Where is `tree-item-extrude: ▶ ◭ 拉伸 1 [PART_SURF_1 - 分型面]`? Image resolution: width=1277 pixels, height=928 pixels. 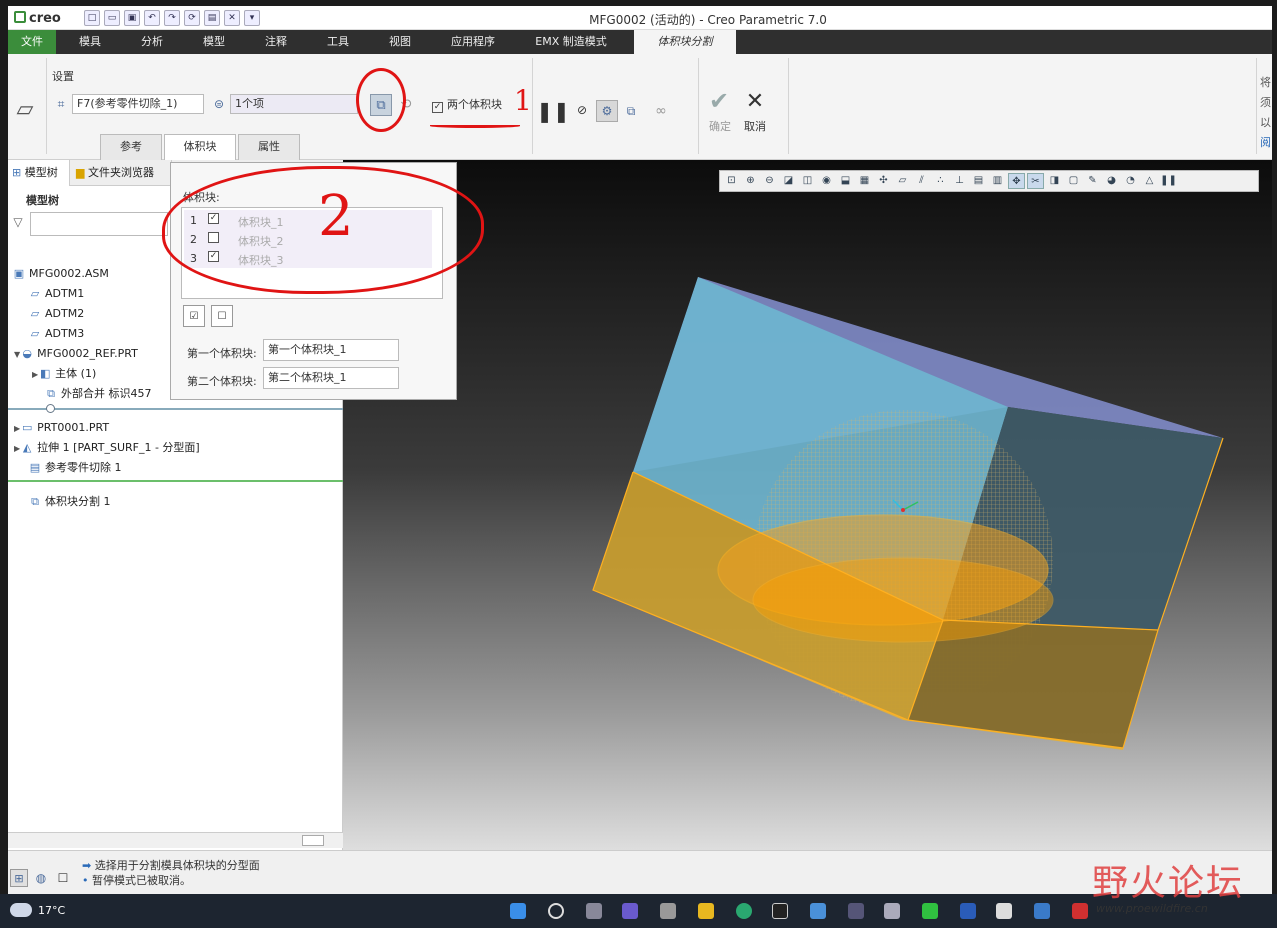 tree-item-extrude: ▶ ◭ 拉伸 1 [PART_SURF_1 - 分型面] is located at coordinates (107, 448).